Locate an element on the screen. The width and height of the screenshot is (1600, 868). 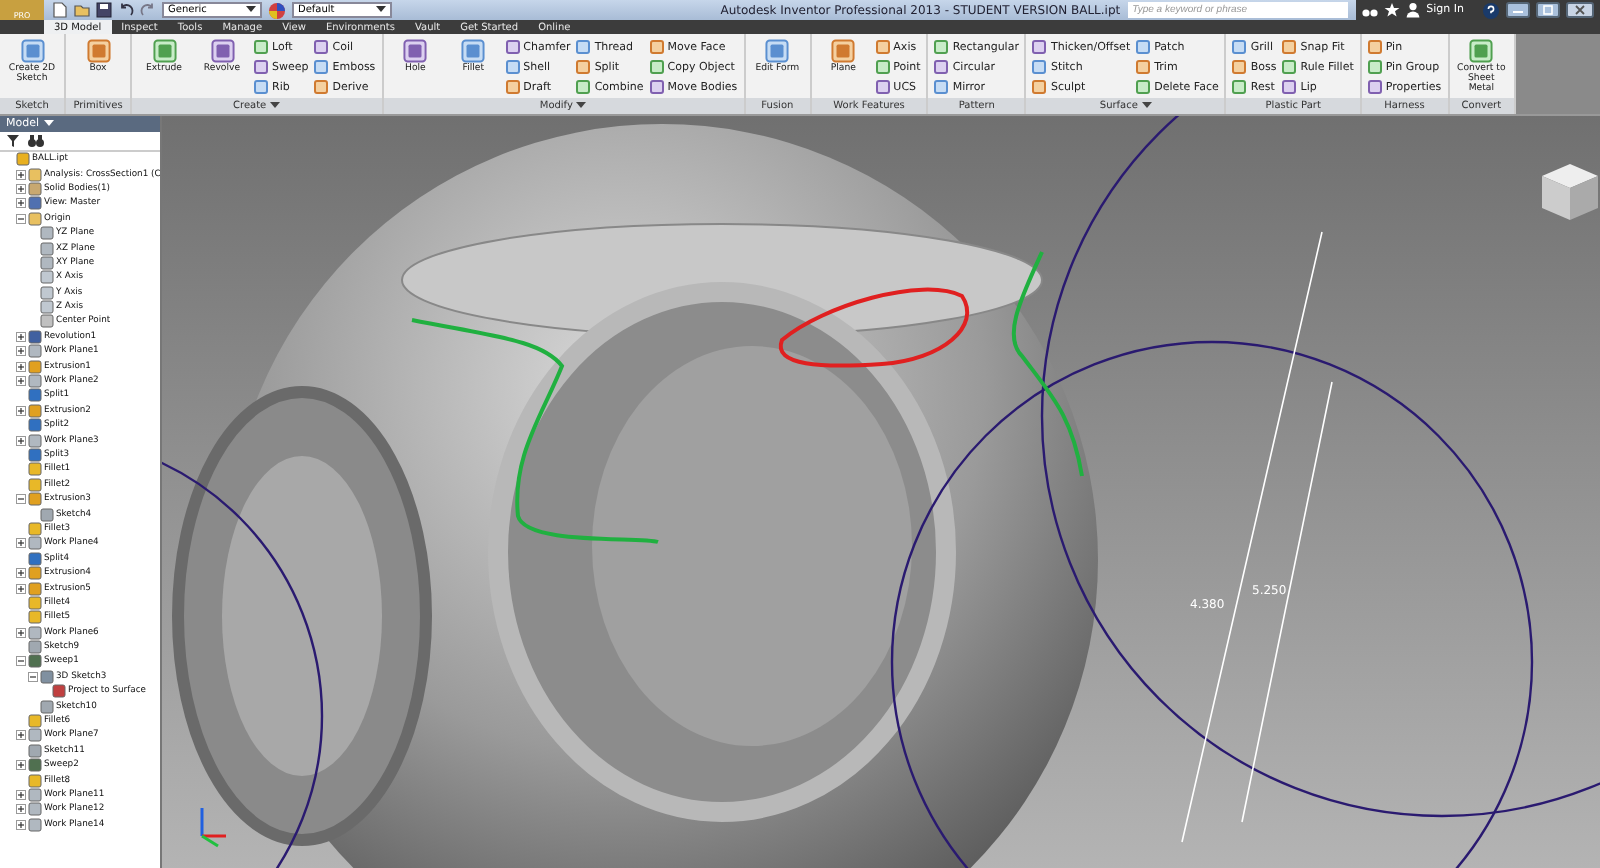
maximize-icon is located at coordinates (1548, 10).